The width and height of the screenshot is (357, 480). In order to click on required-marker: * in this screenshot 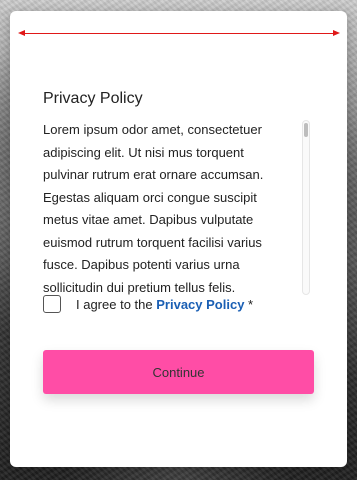, I will do `click(251, 304)`.